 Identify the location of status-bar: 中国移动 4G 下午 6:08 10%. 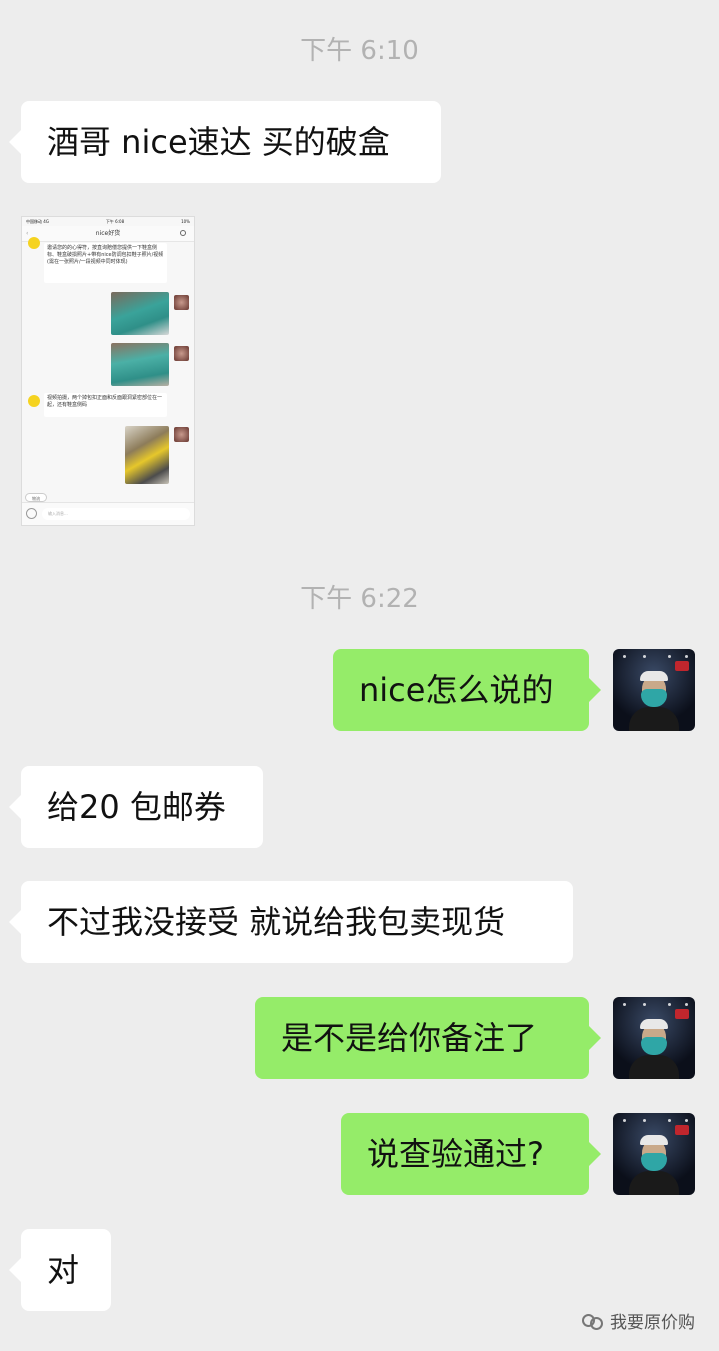
(108, 222).